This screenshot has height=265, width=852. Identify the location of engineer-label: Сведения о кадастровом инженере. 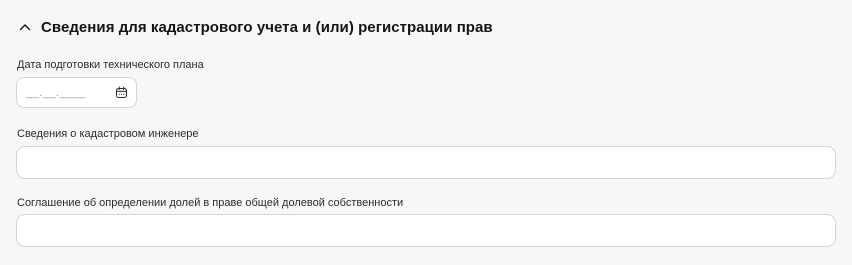
(108, 134).